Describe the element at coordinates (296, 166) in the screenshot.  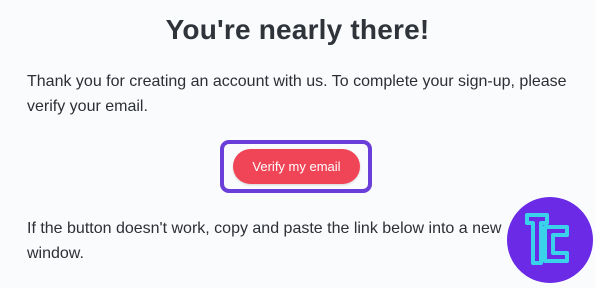
I see `verify-email-button: Verify my email` at that location.